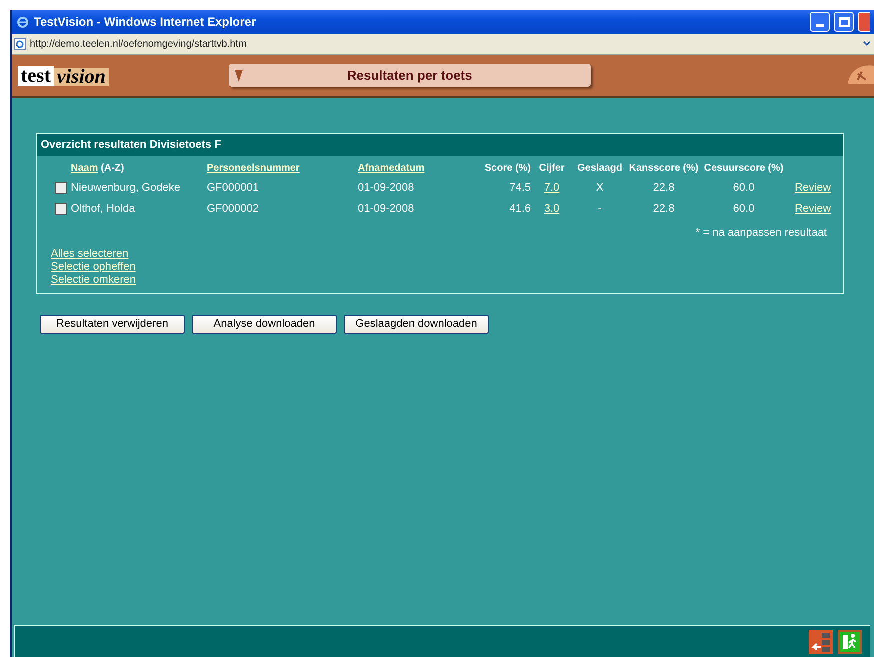 This screenshot has height=657, width=874. I want to click on page-icon, so click(20, 44).